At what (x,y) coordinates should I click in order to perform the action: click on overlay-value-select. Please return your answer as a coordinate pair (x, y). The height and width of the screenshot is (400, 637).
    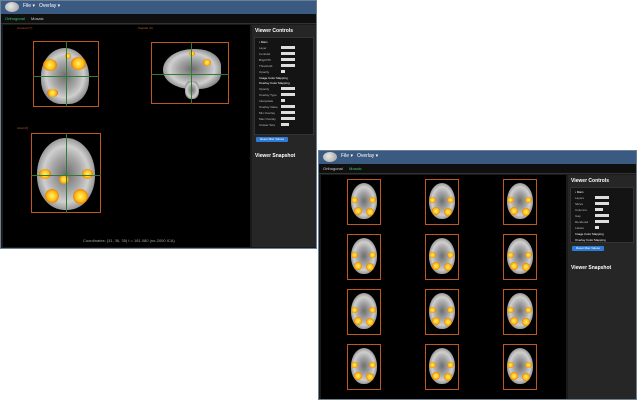
    Looking at the image, I should click on (288, 106).